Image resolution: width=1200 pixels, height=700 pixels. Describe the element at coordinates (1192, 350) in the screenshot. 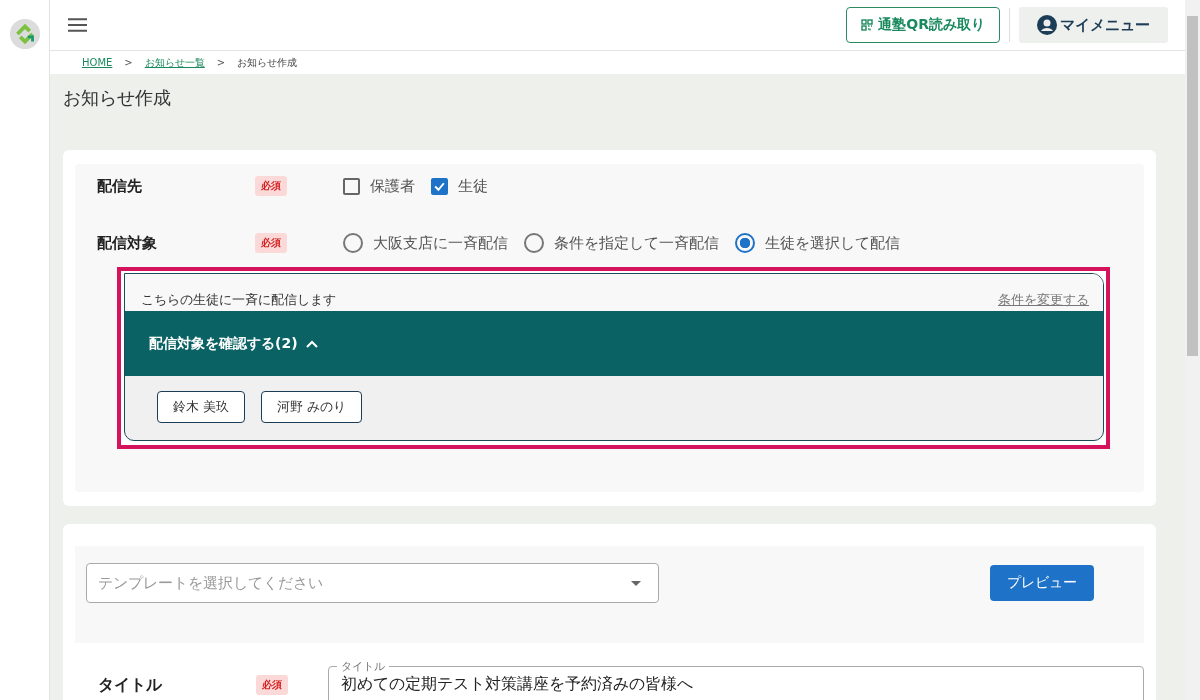

I see `scrollbar` at that location.